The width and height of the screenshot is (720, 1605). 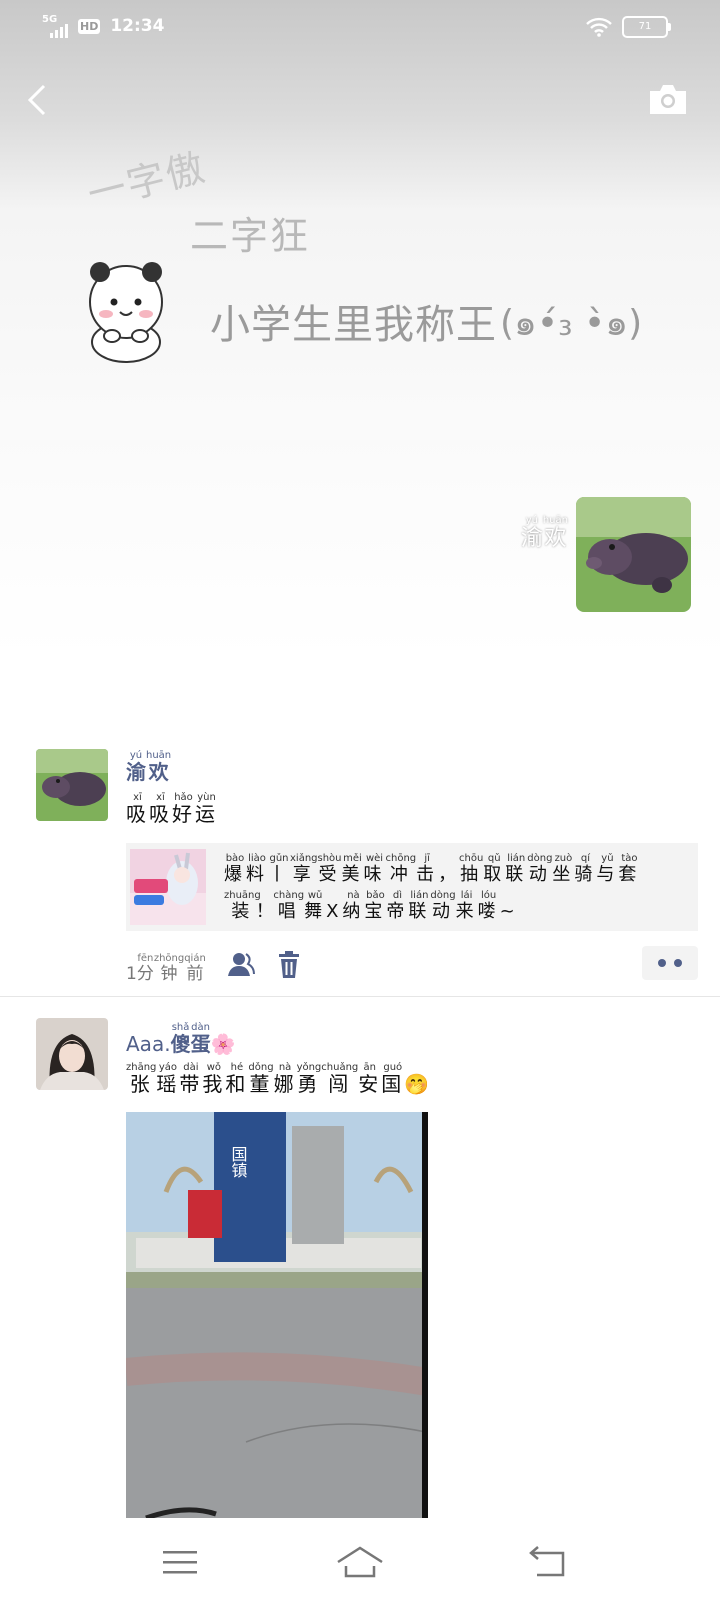 What do you see at coordinates (131, 974) in the screenshot?
I see `plain-char: 1` at bounding box center [131, 974].